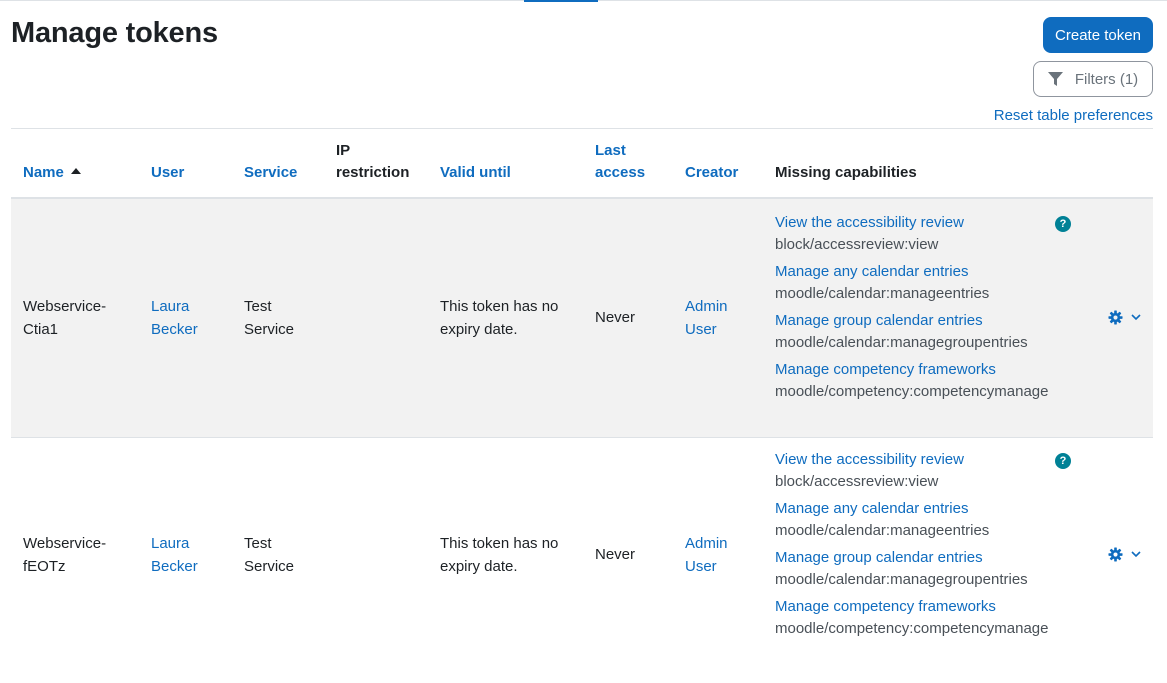 Image resolution: width=1167 pixels, height=683 pixels. Describe the element at coordinates (65, 318) in the screenshot. I see `token-name: Webservice-Ctia1` at that location.